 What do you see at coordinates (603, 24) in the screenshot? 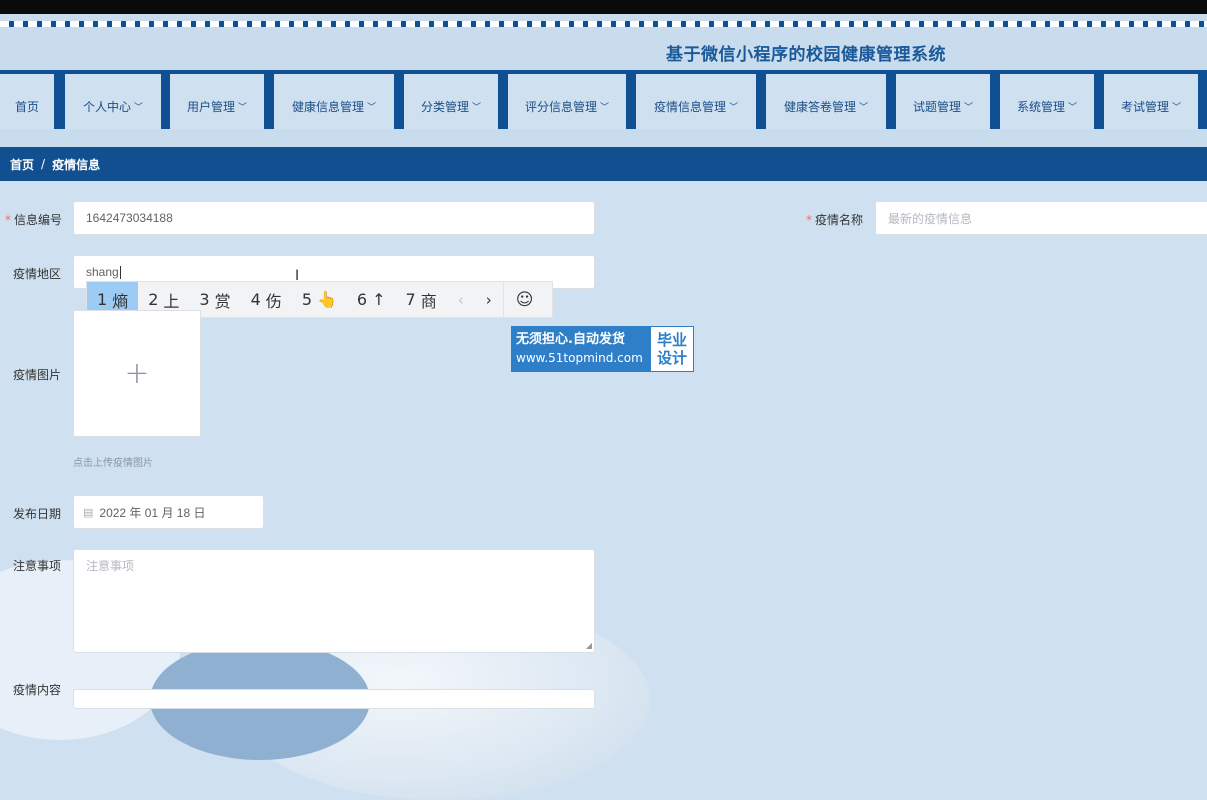
I see `film-strip-top` at bounding box center [603, 24].